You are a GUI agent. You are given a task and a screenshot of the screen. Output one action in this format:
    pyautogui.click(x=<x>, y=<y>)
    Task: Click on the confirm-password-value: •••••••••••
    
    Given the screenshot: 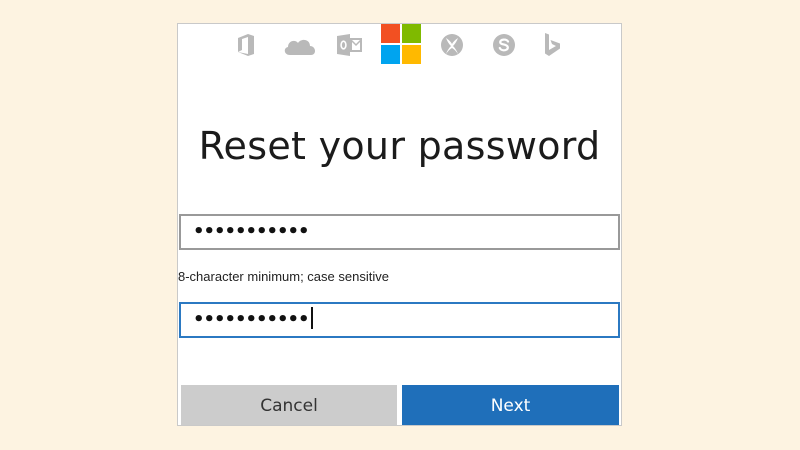 What is the action you would take?
    pyautogui.click(x=251, y=319)
    